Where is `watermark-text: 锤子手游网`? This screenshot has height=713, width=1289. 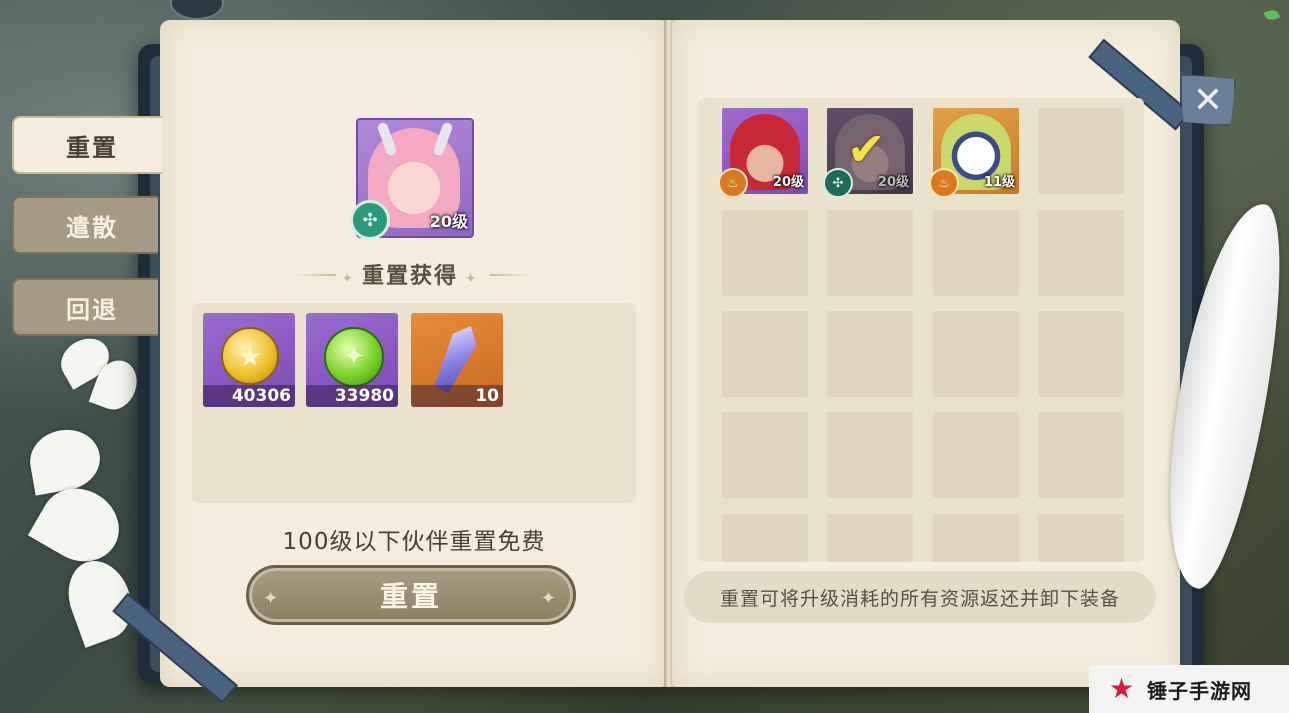
watermark-text: 锤子手游网 is located at coordinates (1199, 690).